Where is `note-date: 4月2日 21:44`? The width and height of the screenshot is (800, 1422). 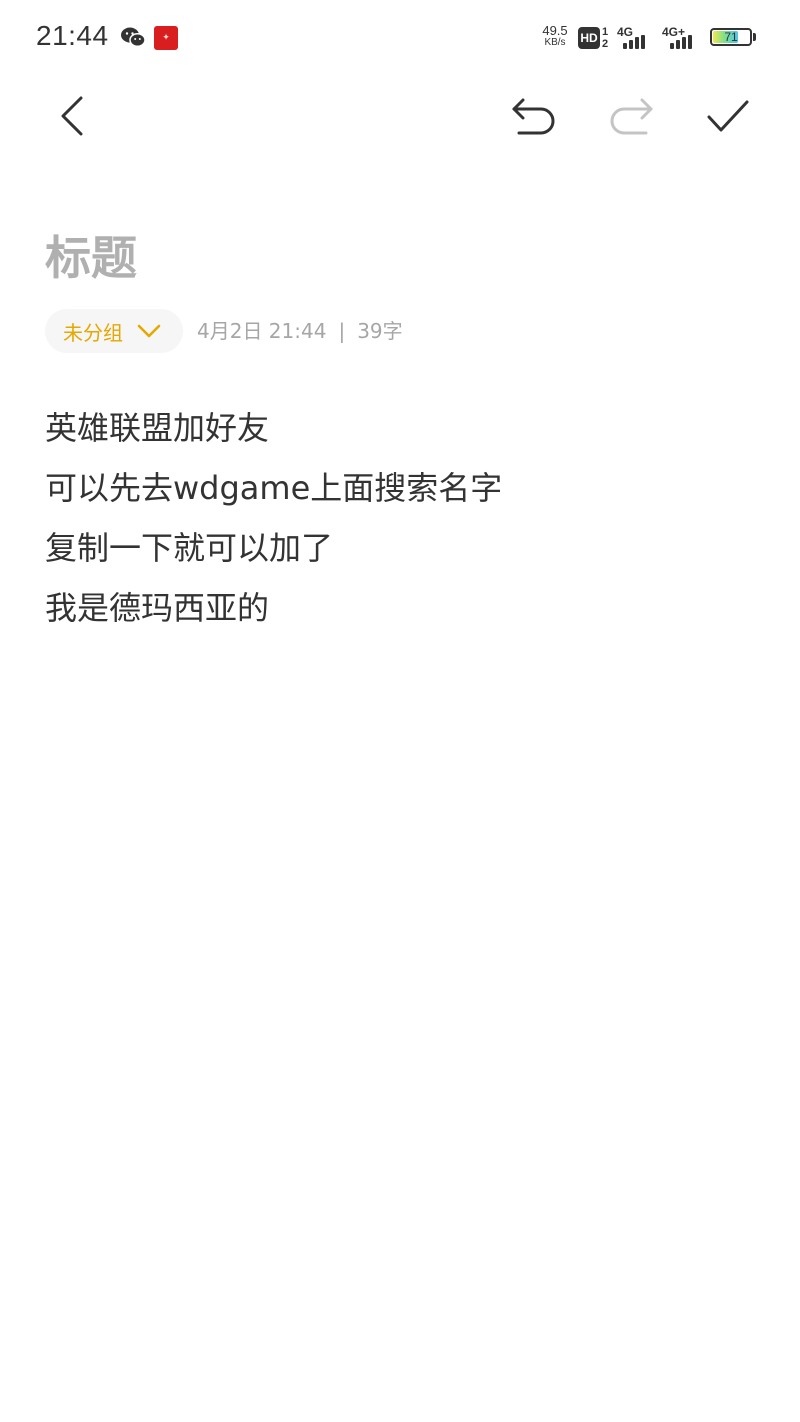 note-date: 4月2日 21:44 is located at coordinates (262, 331).